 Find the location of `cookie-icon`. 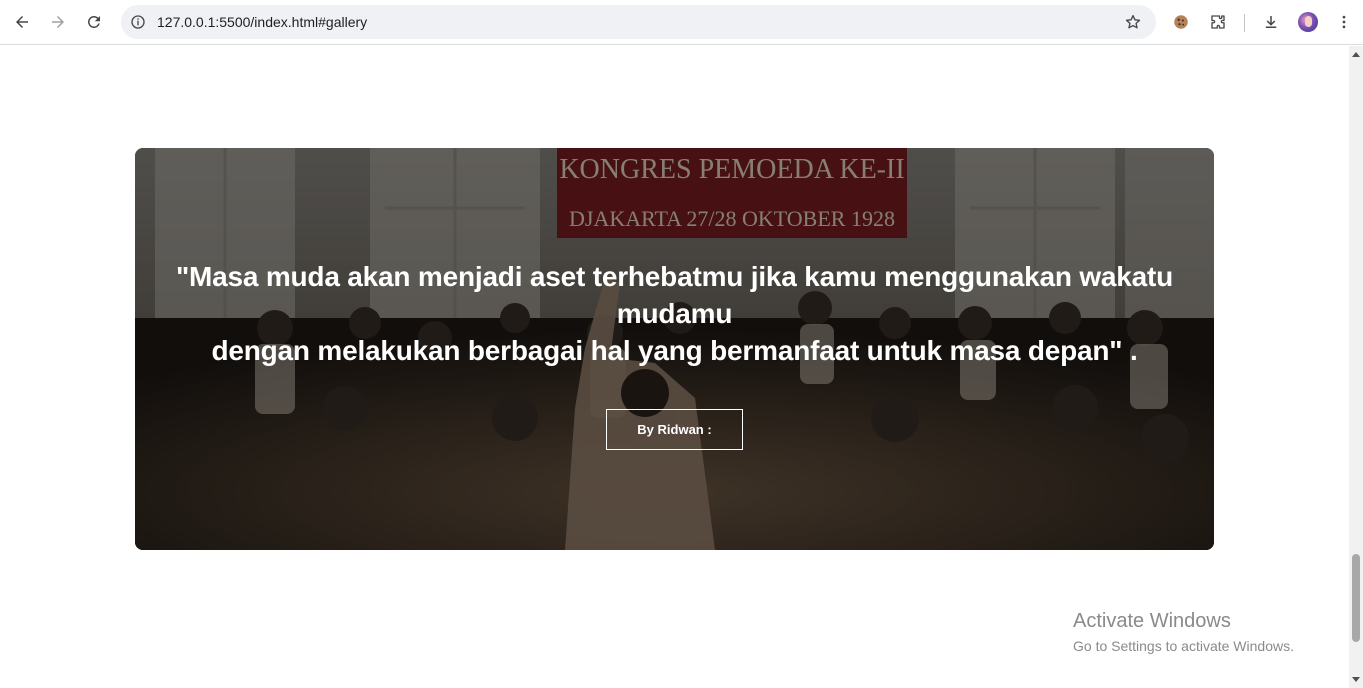

cookie-icon is located at coordinates (1181, 22).